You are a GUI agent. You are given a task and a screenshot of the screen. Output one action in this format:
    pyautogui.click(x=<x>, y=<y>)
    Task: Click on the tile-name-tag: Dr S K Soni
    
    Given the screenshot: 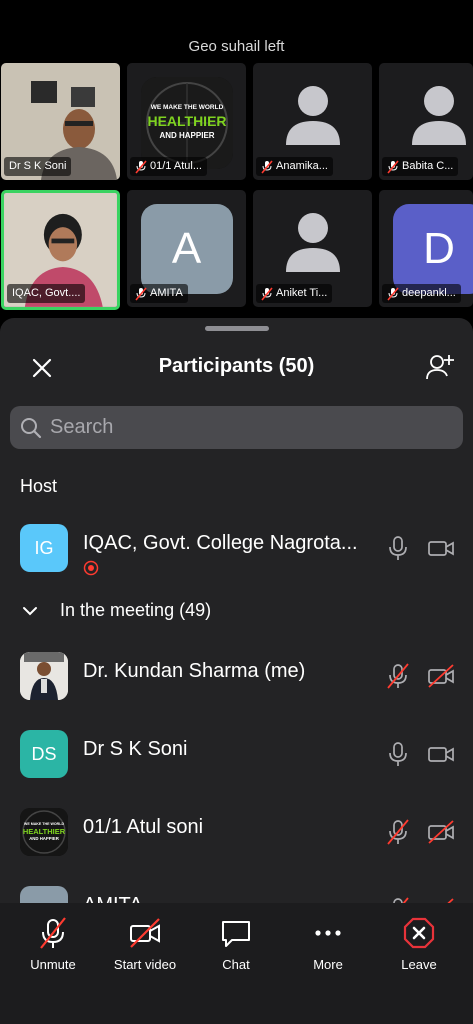 What is the action you would take?
    pyautogui.click(x=38, y=166)
    